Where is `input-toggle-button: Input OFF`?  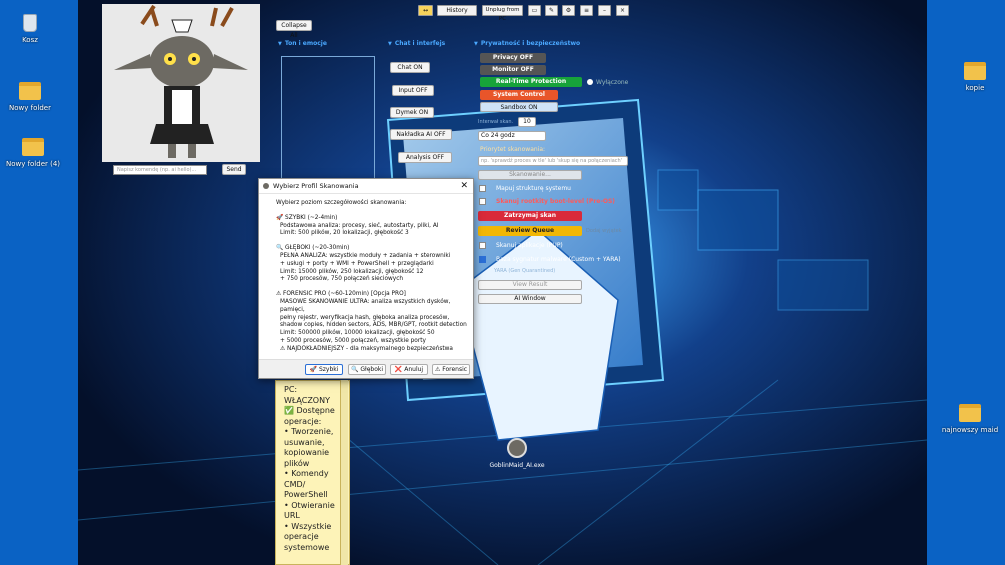 input-toggle-button: Input OFF is located at coordinates (413, 90).